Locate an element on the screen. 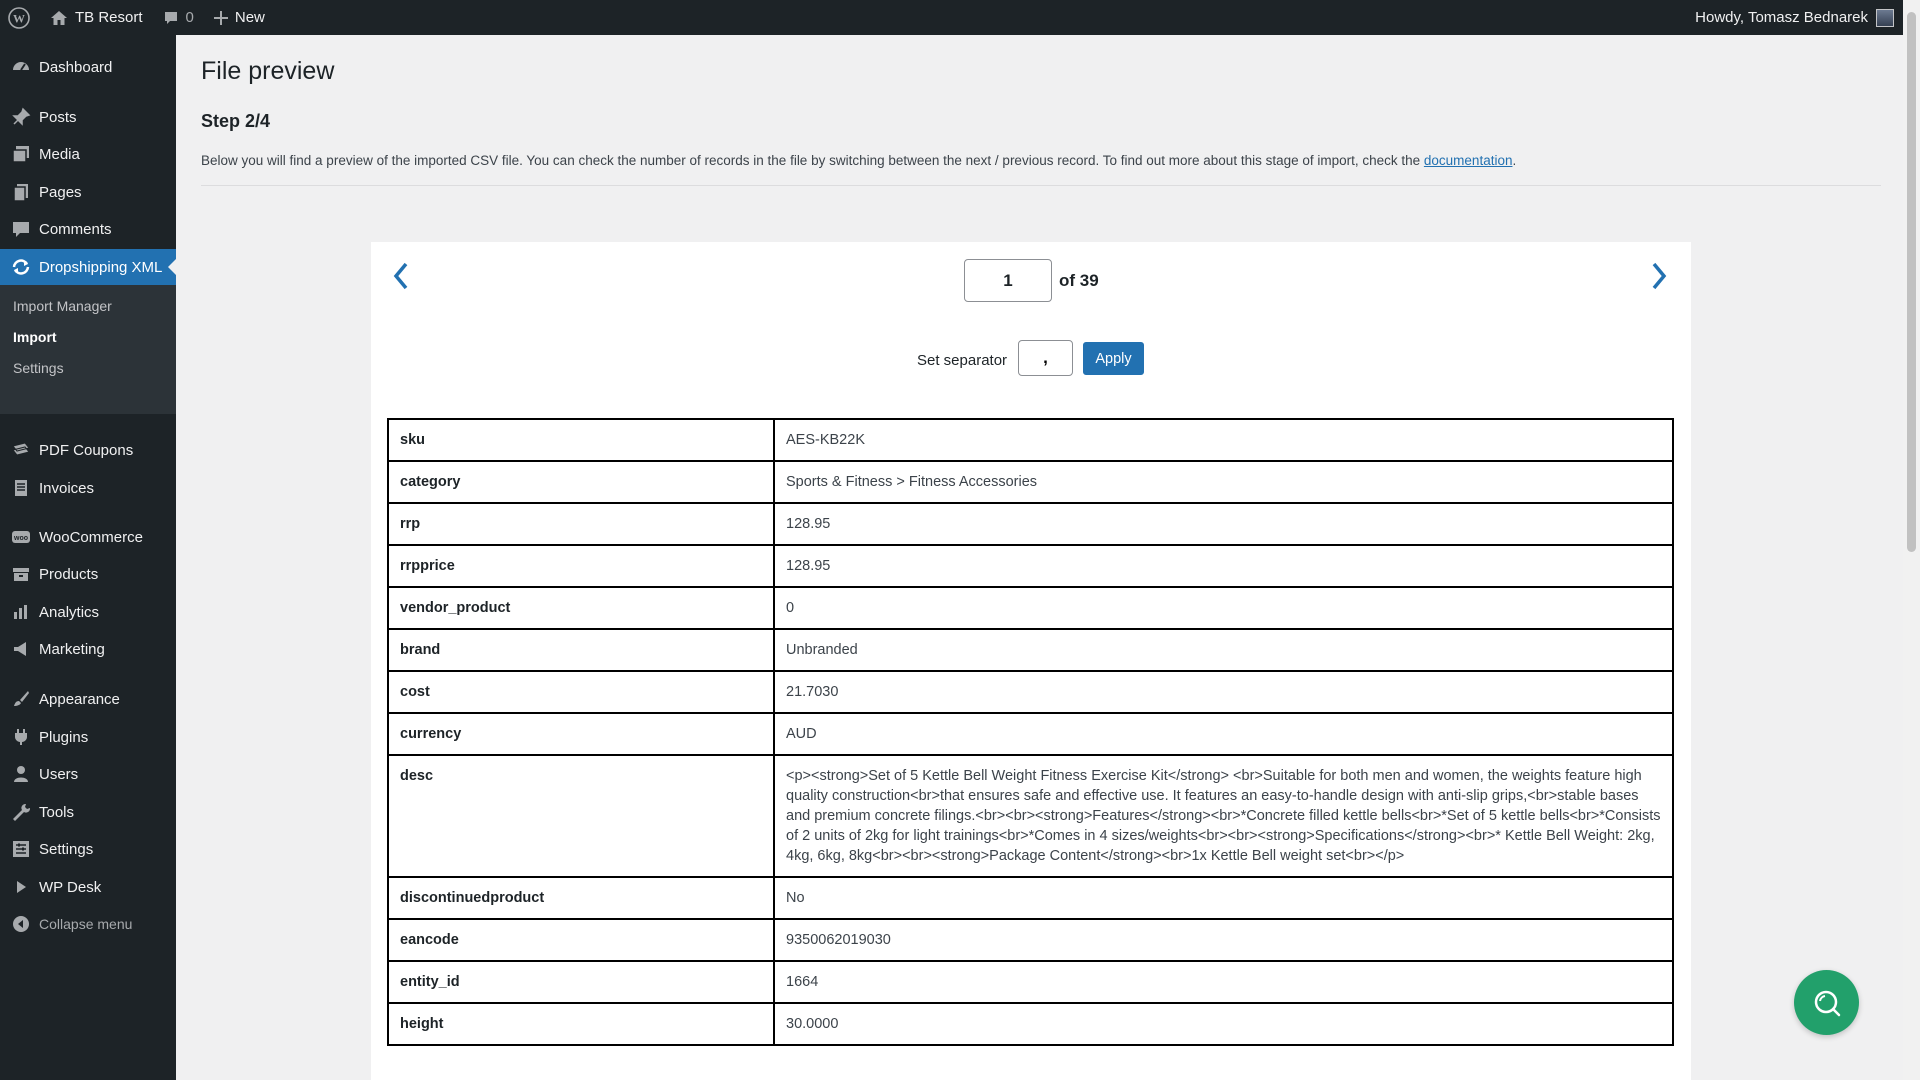  media-icon is located at coordinates (21, 154).